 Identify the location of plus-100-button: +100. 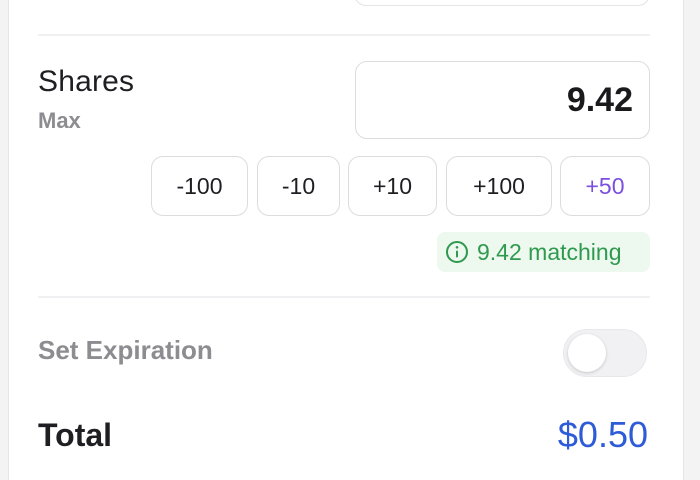
(499, 186).